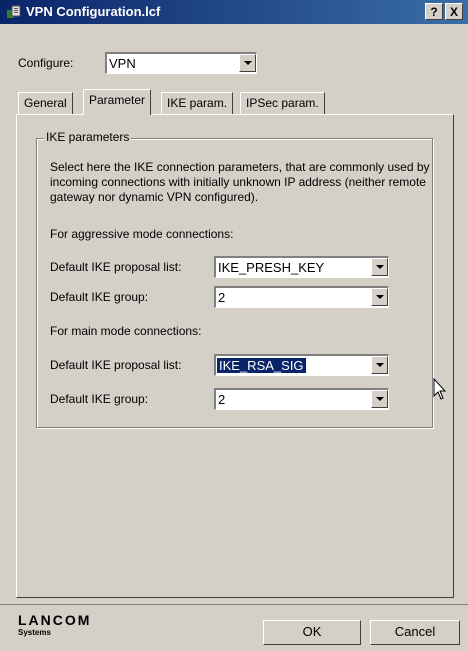  Describe the element at coordinates (88, 137) in the screenshot. I see `group-legend: IKE parameters` at that location.